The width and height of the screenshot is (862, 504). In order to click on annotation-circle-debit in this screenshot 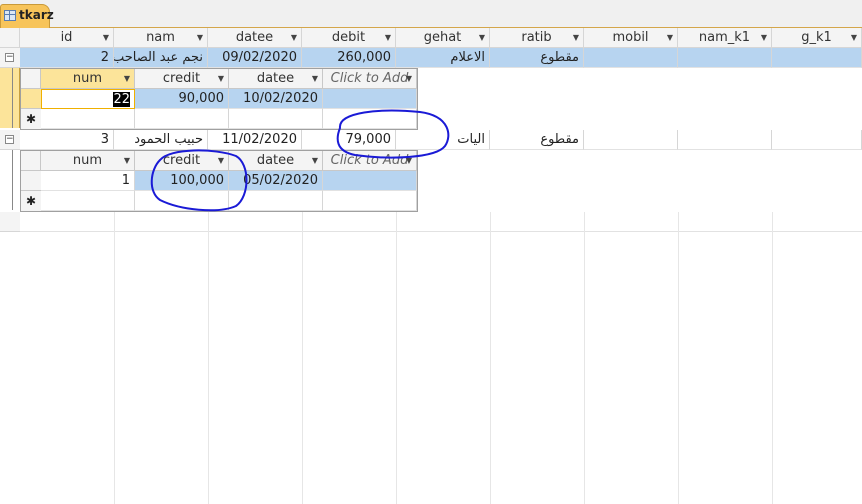, I will do `click(393, 134)`.